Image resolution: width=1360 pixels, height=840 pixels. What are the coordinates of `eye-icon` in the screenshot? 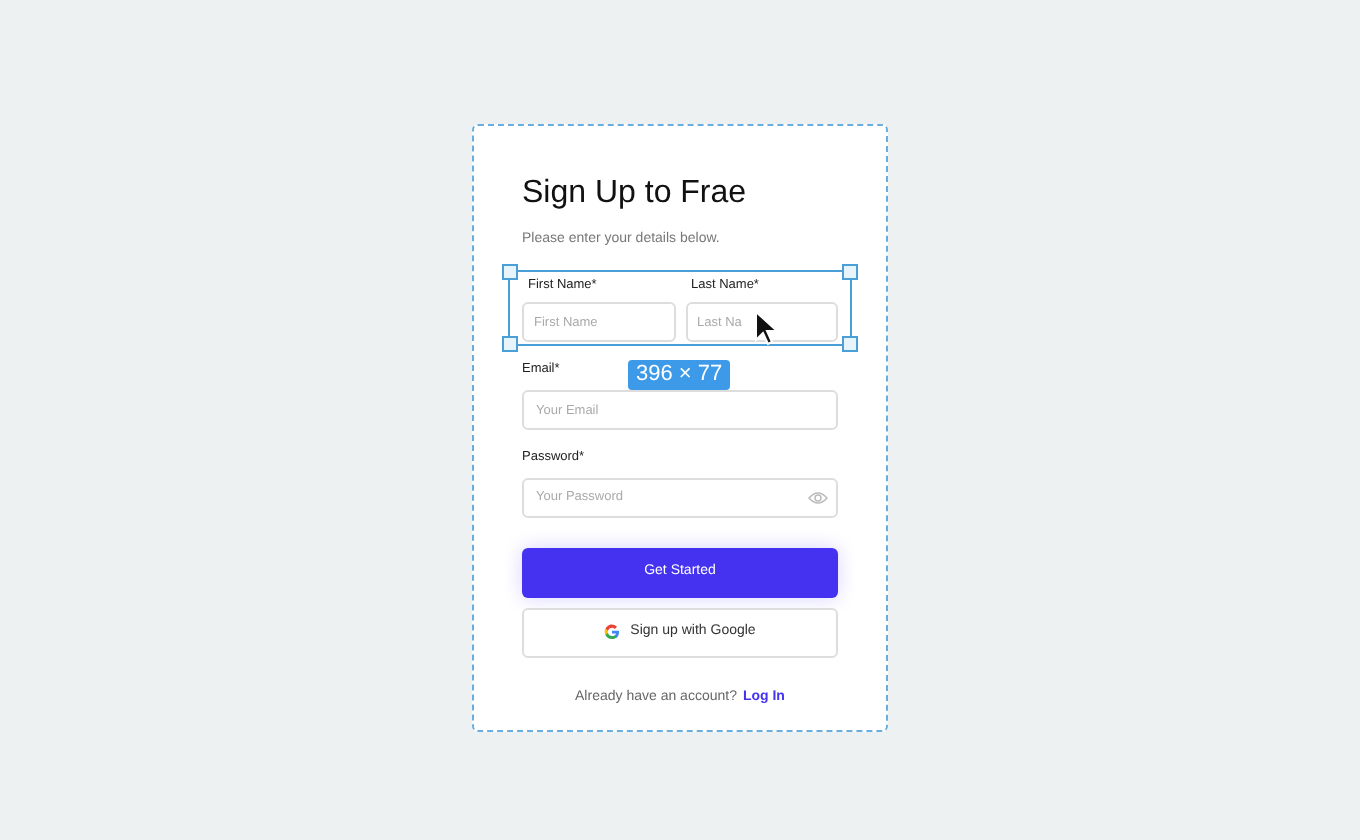 It's located at (818, 497).